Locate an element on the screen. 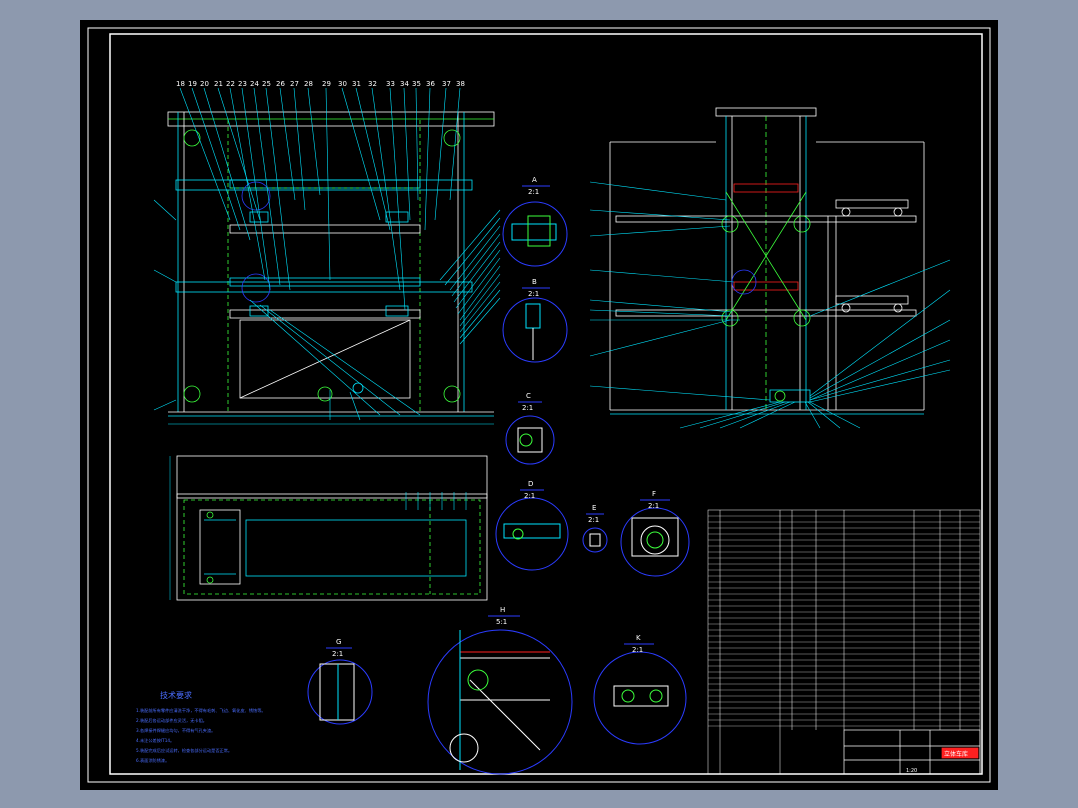 The width and height of the screenshot is (1078, 808). svg-text: 26 is located at coordinates (280, 84).